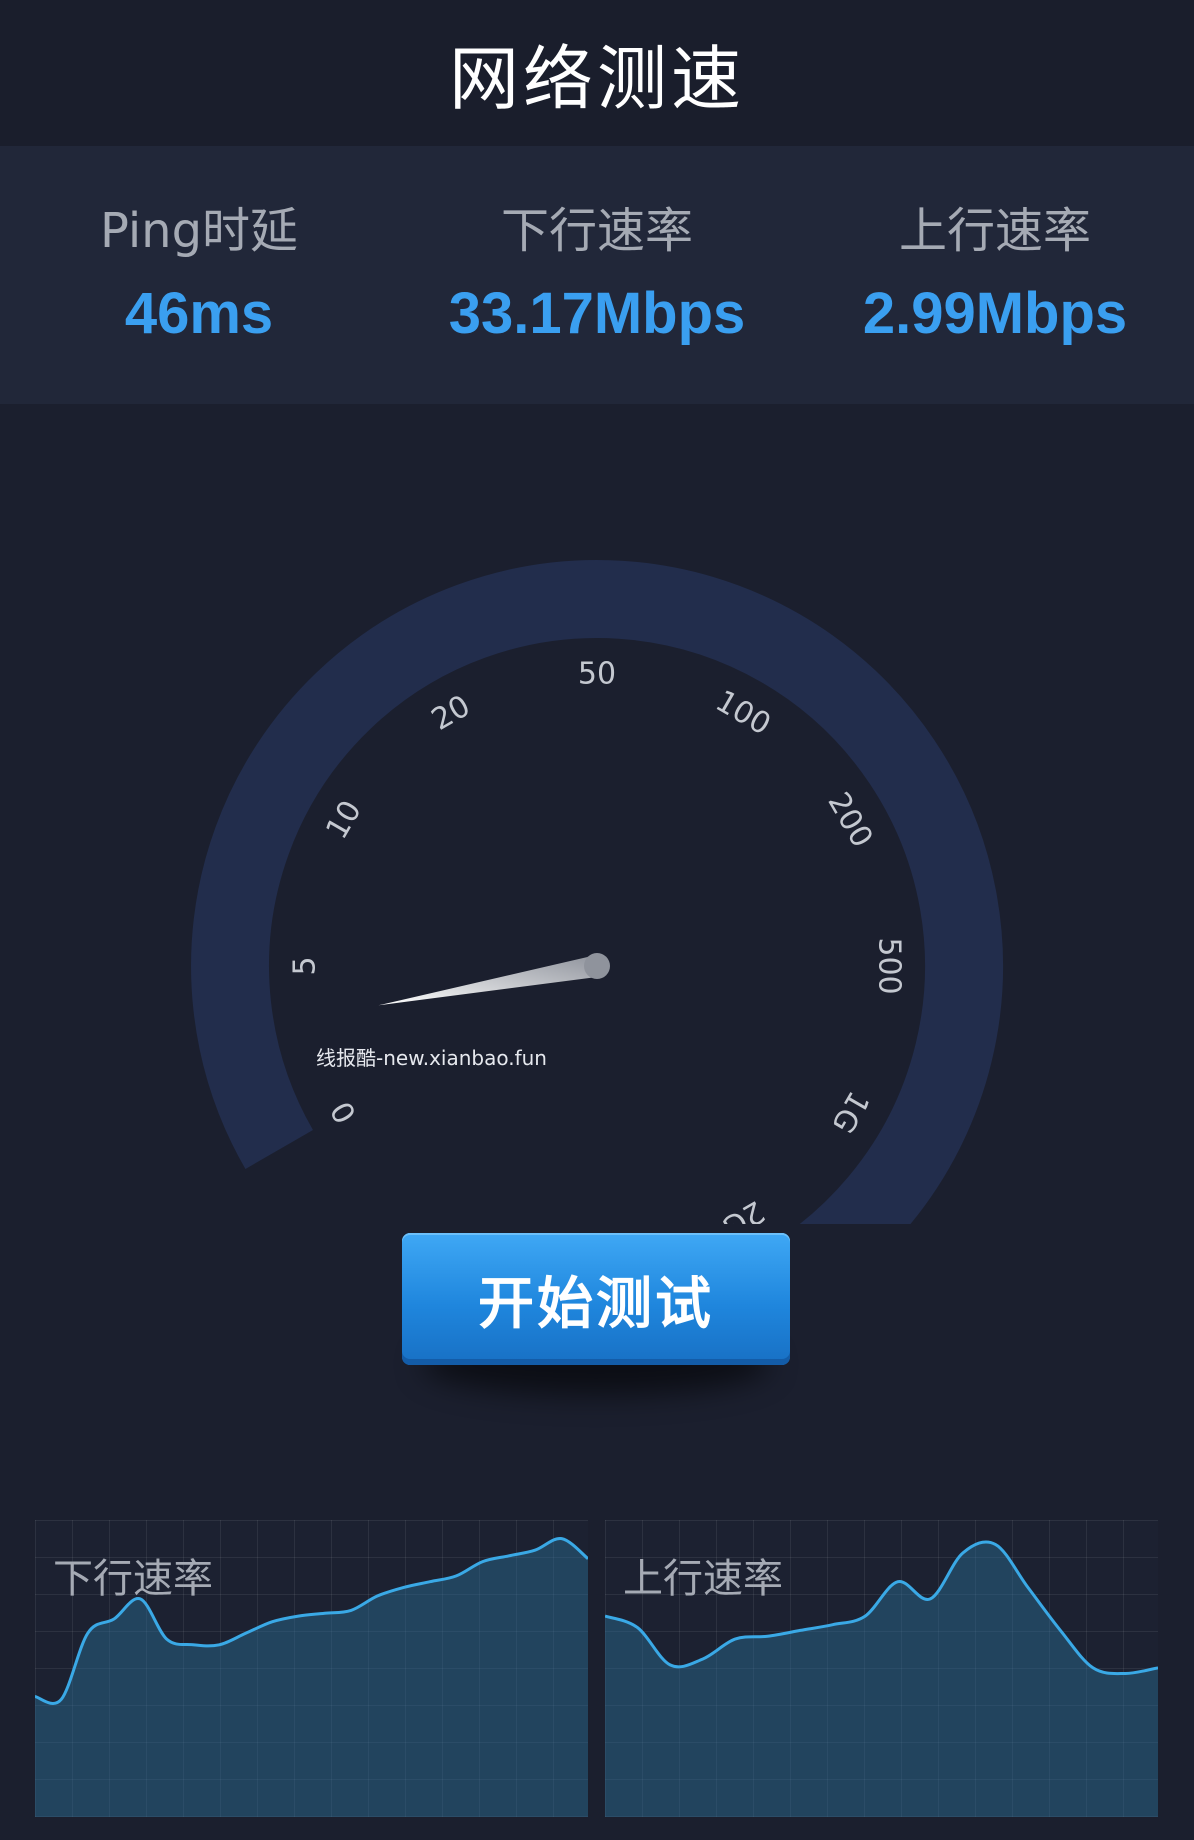 The height and width of the screenshot is (1840, 1194). What do you see at coordinates (596, 1299) in the screenshot?
I see `start-test-button: 开始测试` at bounding box center [596, 1299].